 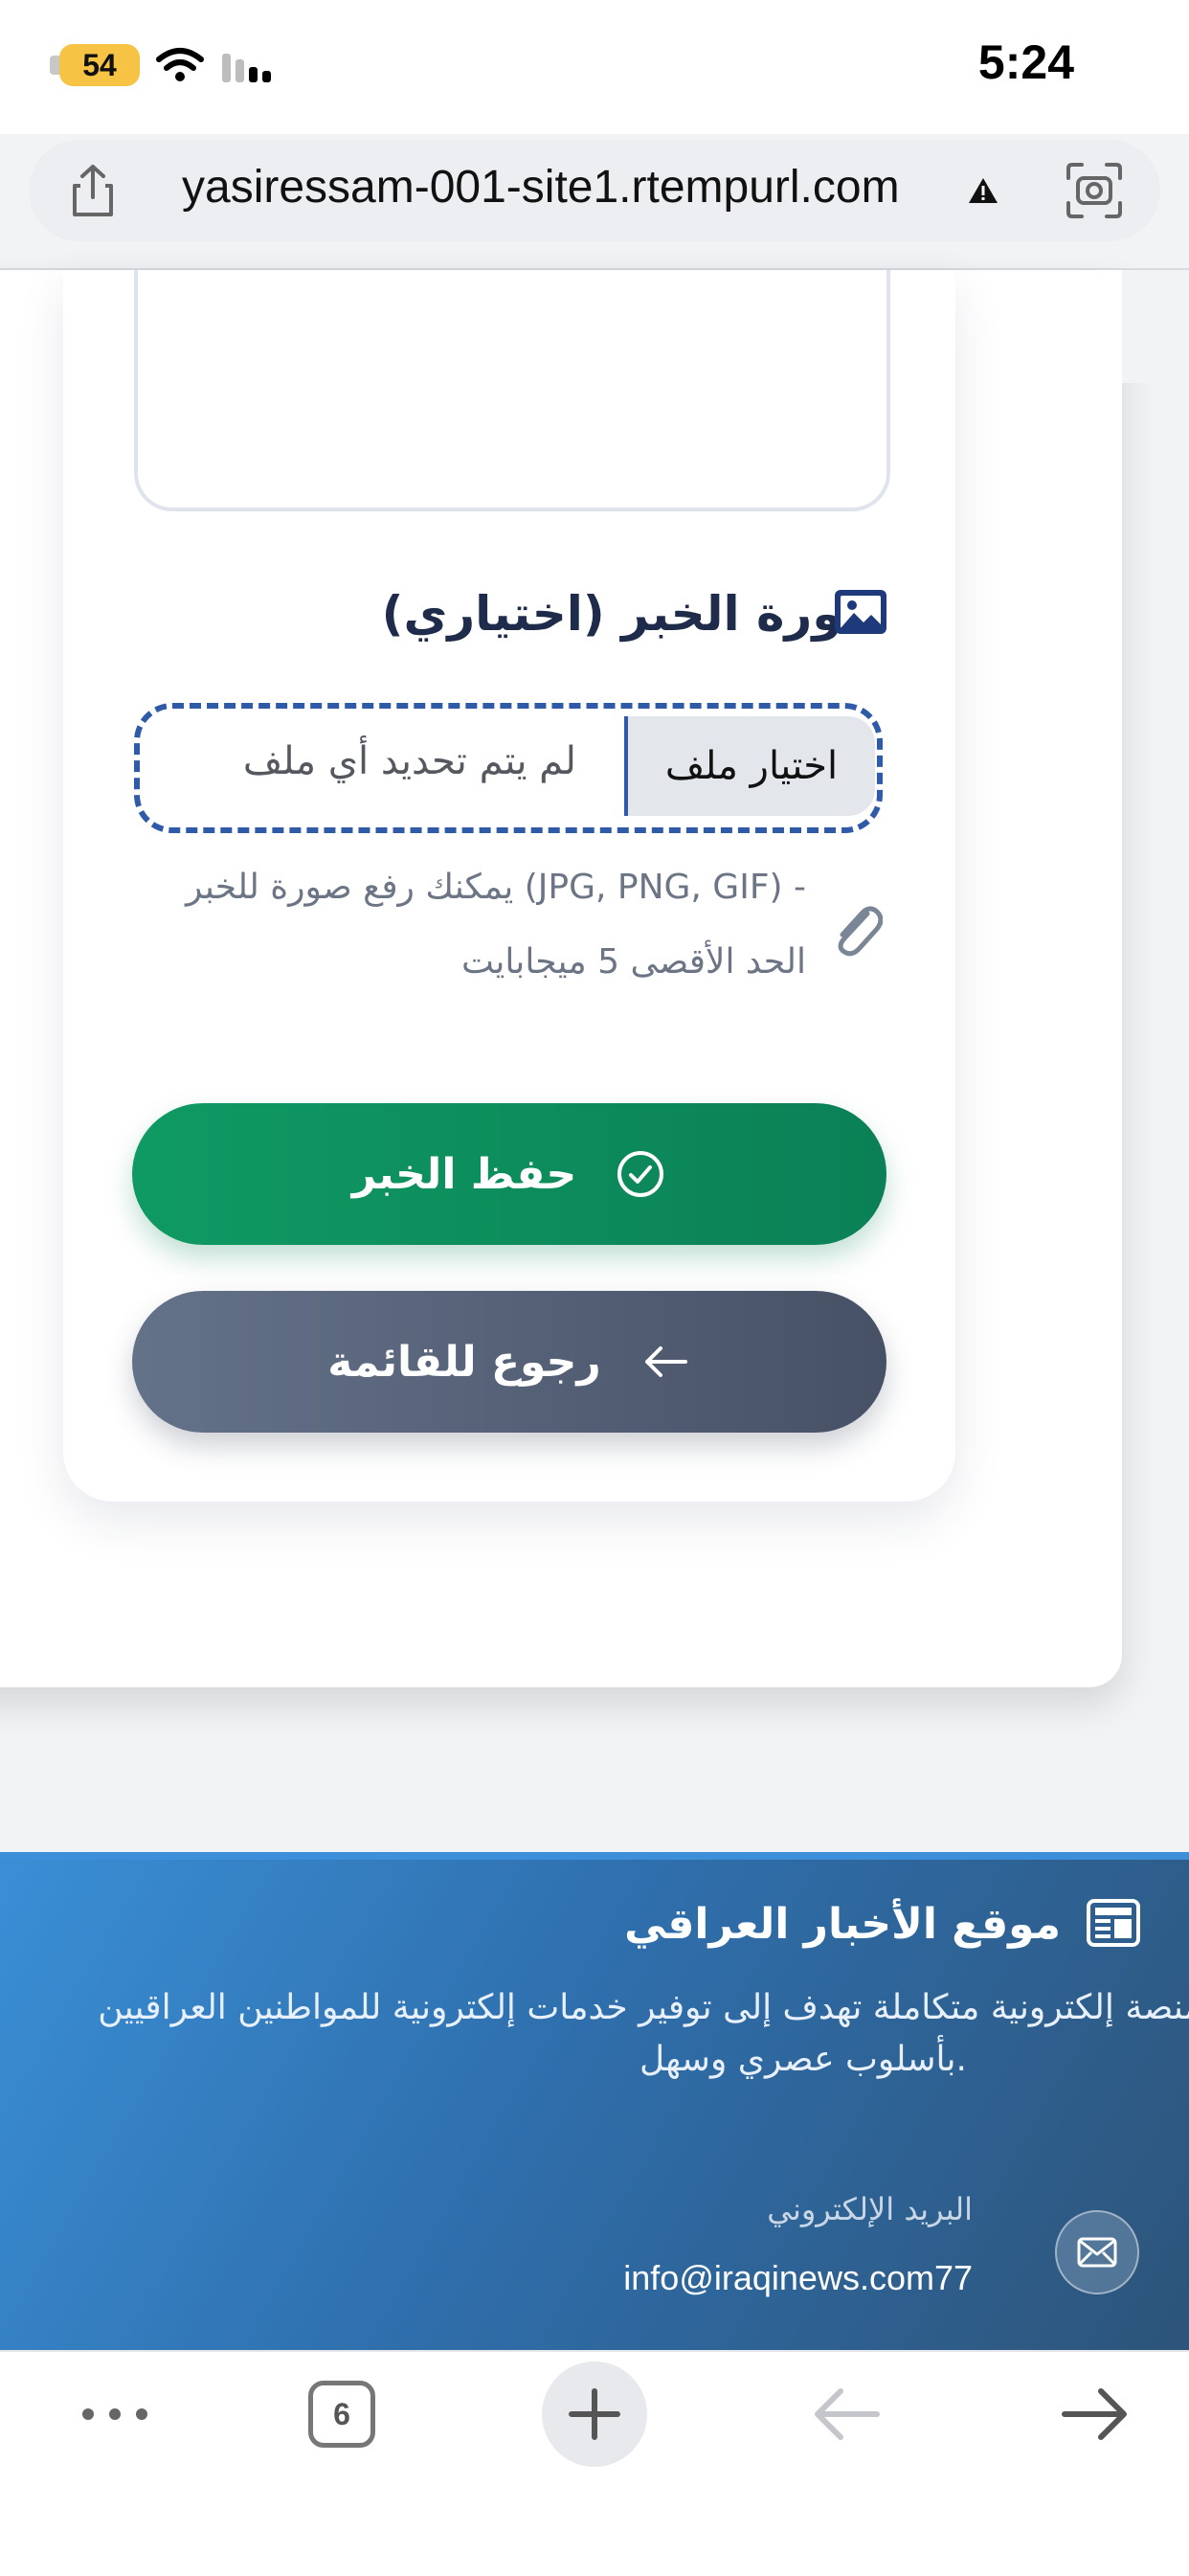 I want to click on tab-count: 6, so click(x=341, y=2413).